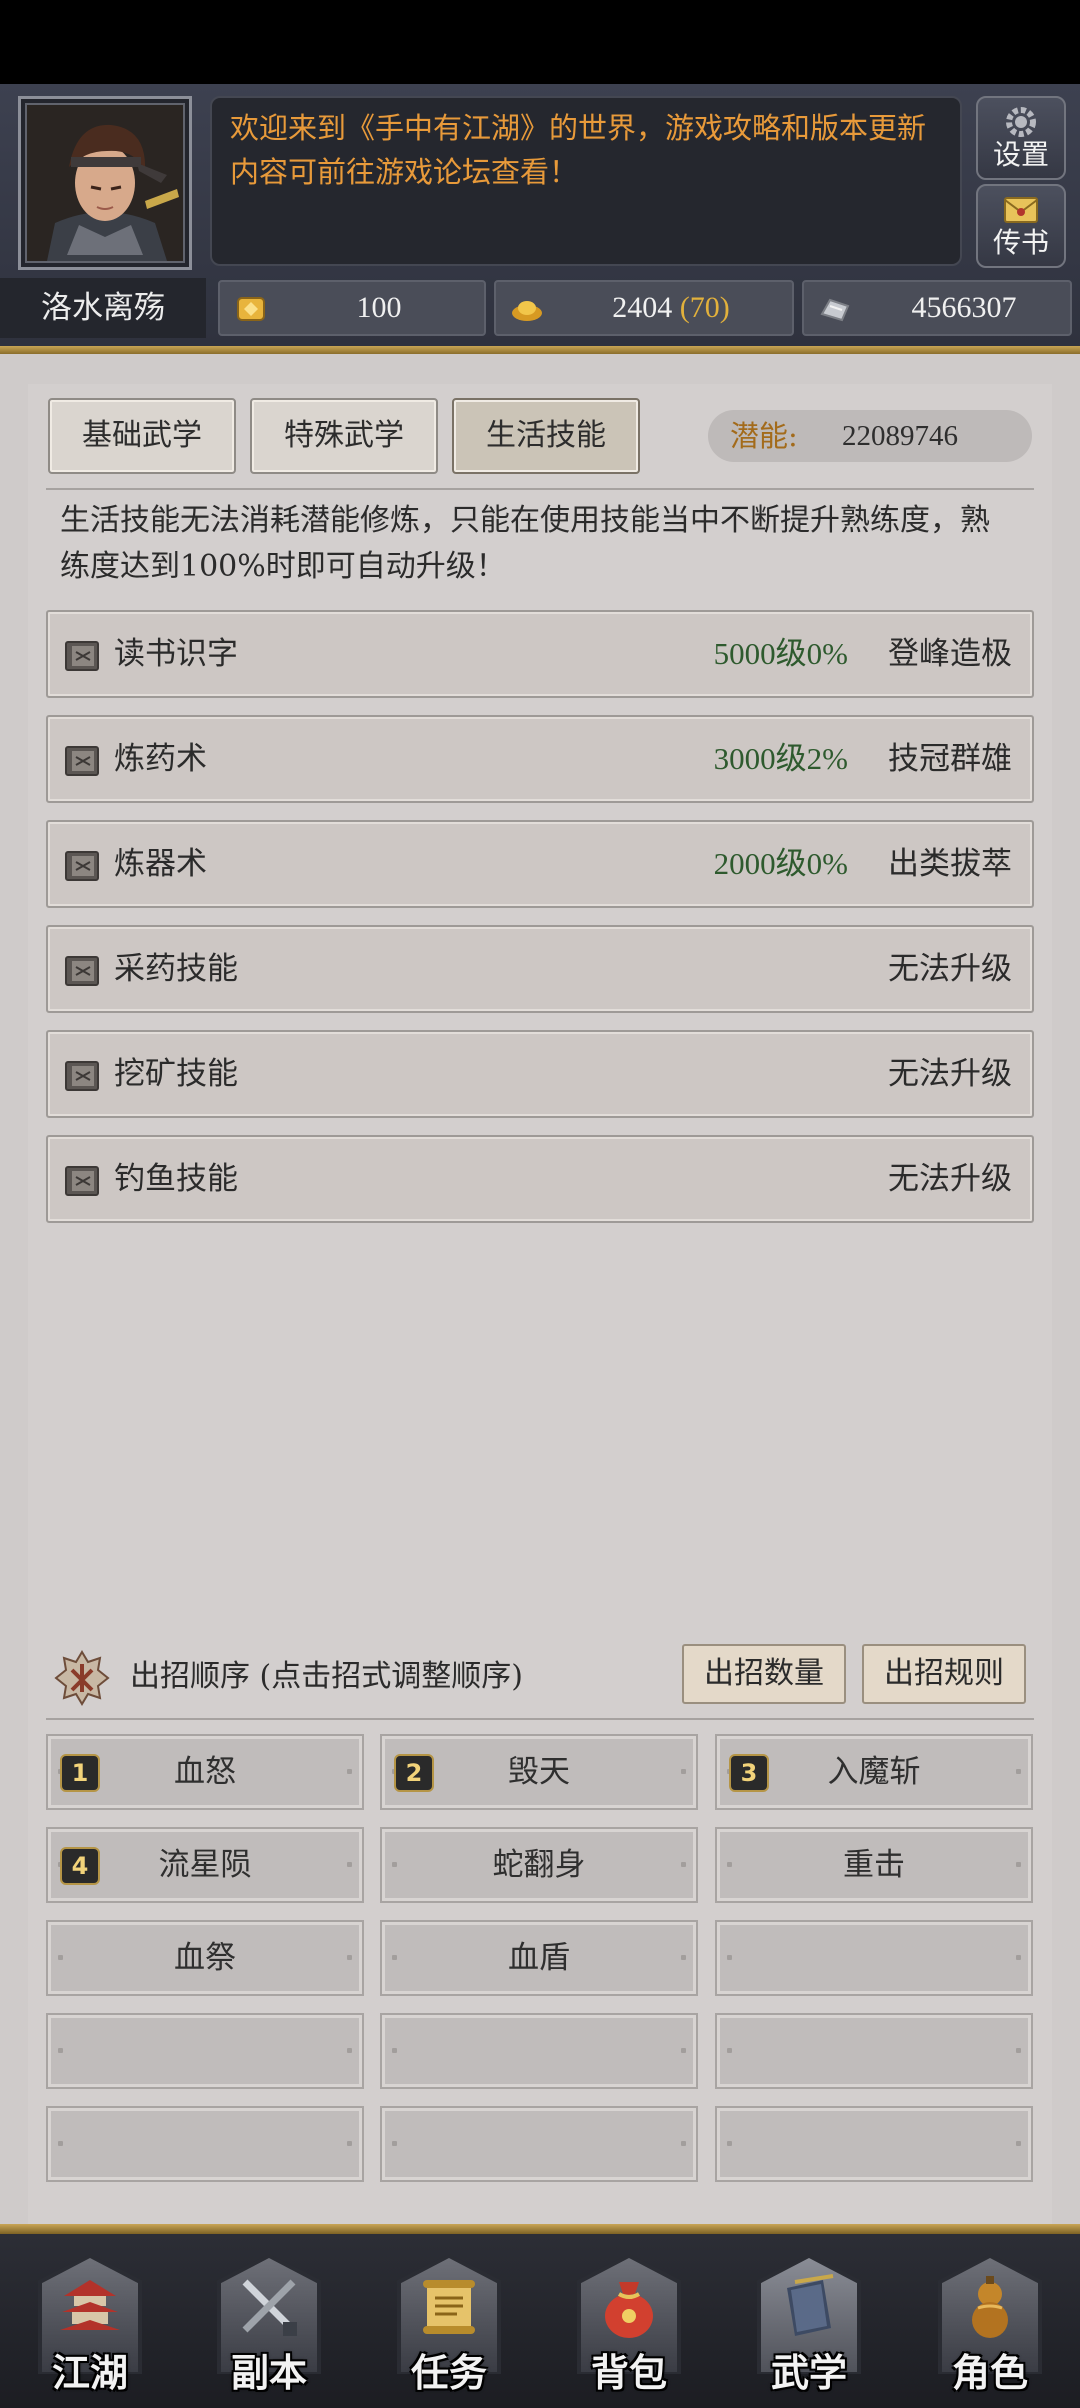 This screenshot has width=1080, height=2408. Describe the element at coordinates (780, 863) in the screenshot. I see `skill-level: 2000级0%` at that location.